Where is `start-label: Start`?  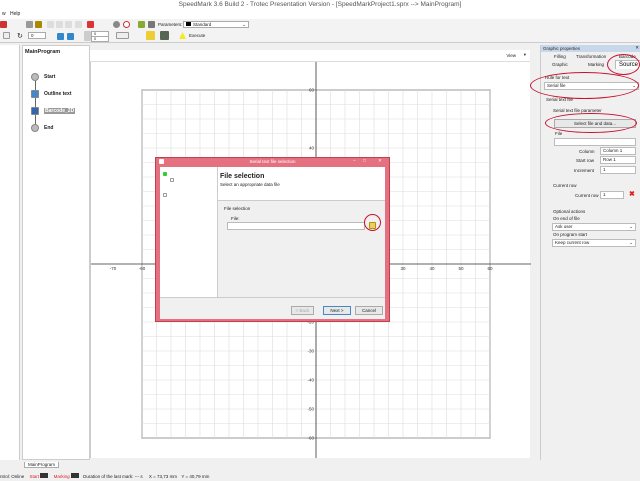 start-label: Start is located at coordinates (34, 476).